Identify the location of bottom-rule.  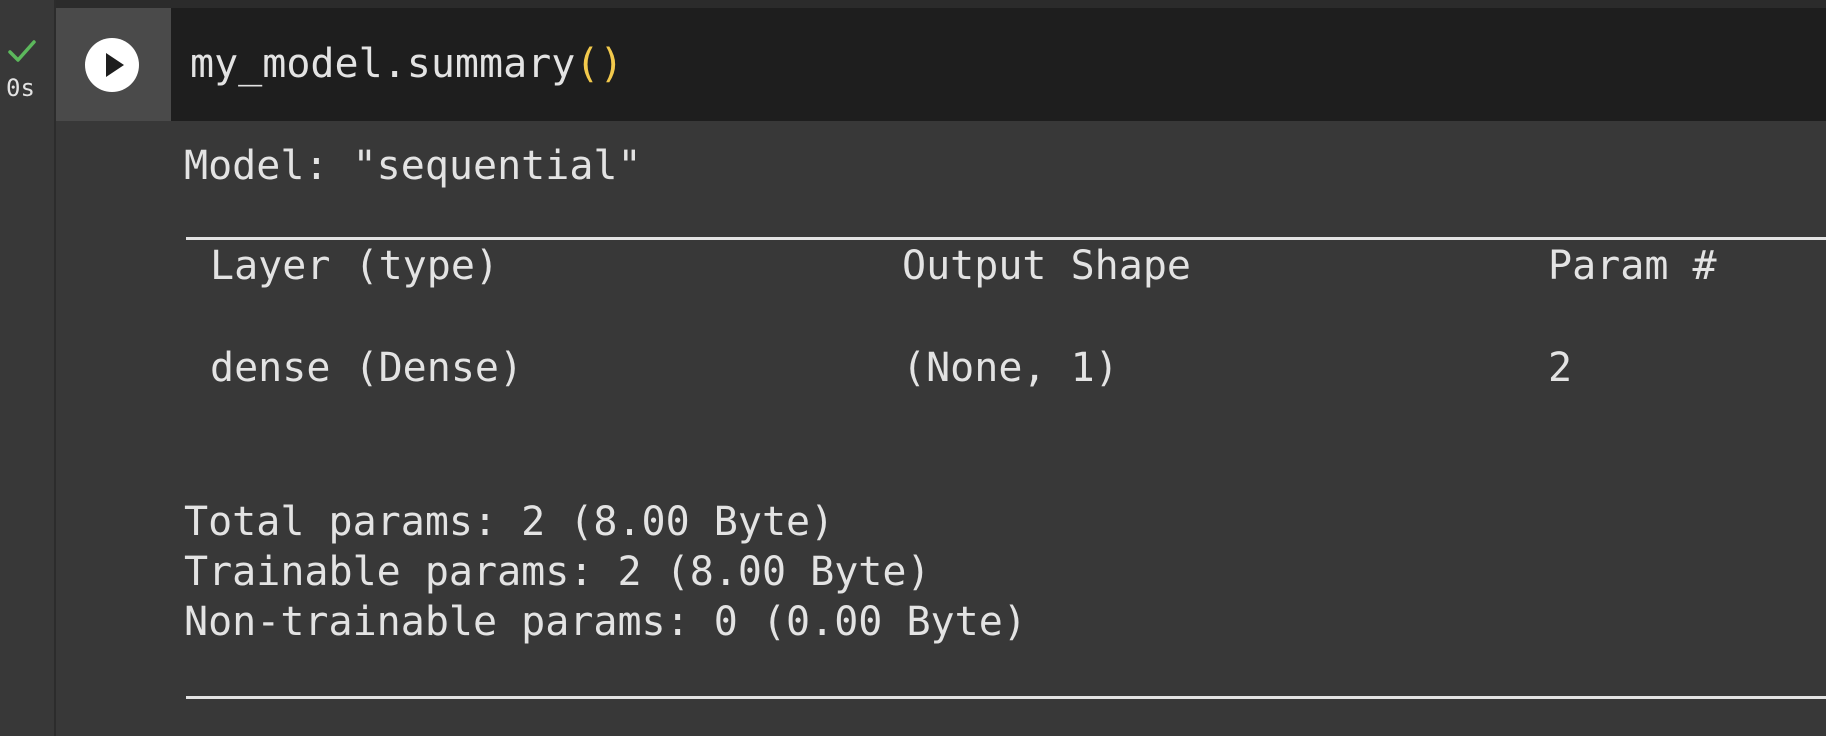
(1006, 697).